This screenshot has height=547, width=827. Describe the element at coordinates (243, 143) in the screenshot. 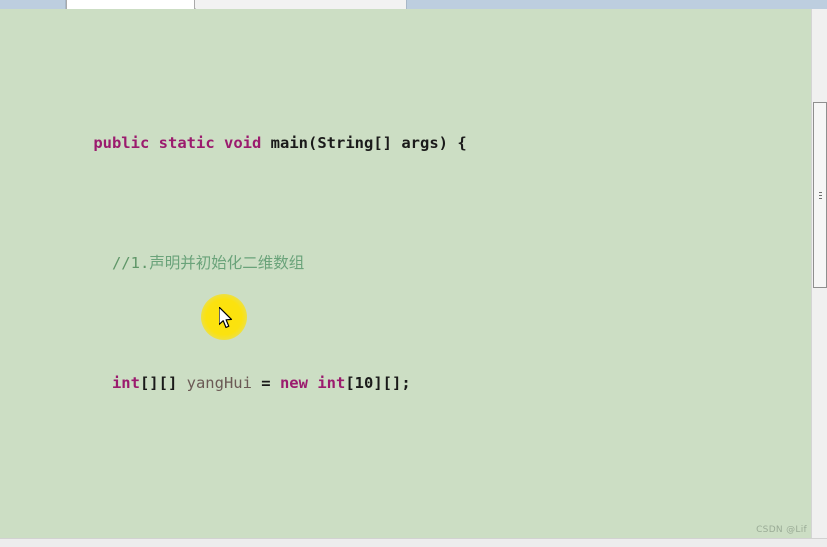

I see `token-keyword: void` at that location.